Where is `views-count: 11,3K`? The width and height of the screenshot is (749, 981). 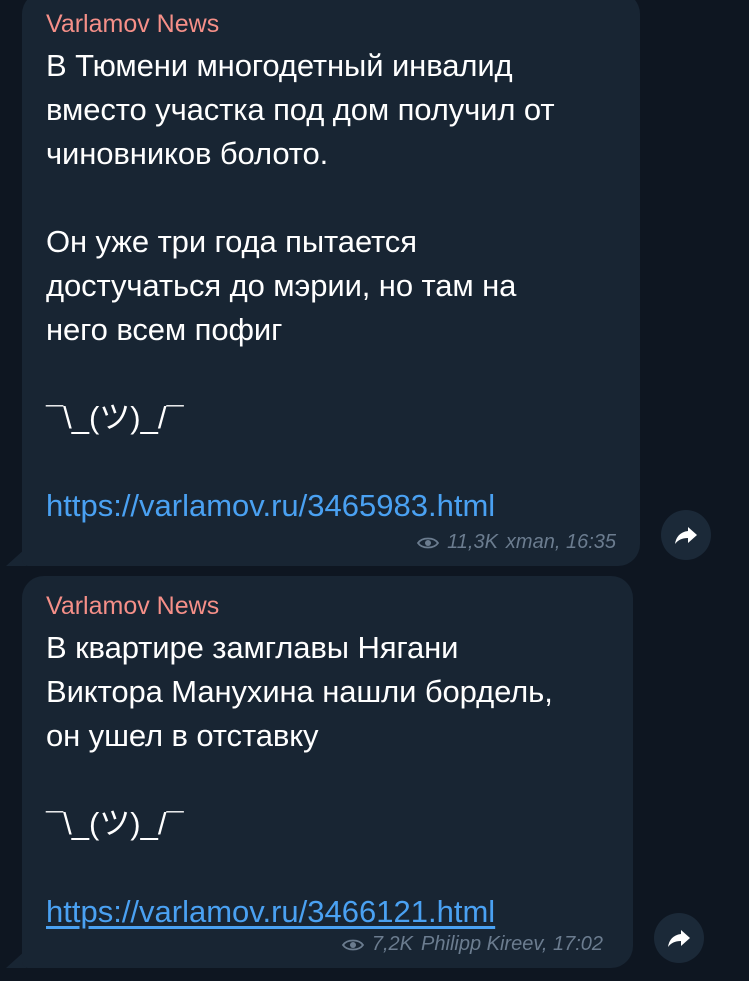 views-count: 11,3K is located at coordinates (472, 542).